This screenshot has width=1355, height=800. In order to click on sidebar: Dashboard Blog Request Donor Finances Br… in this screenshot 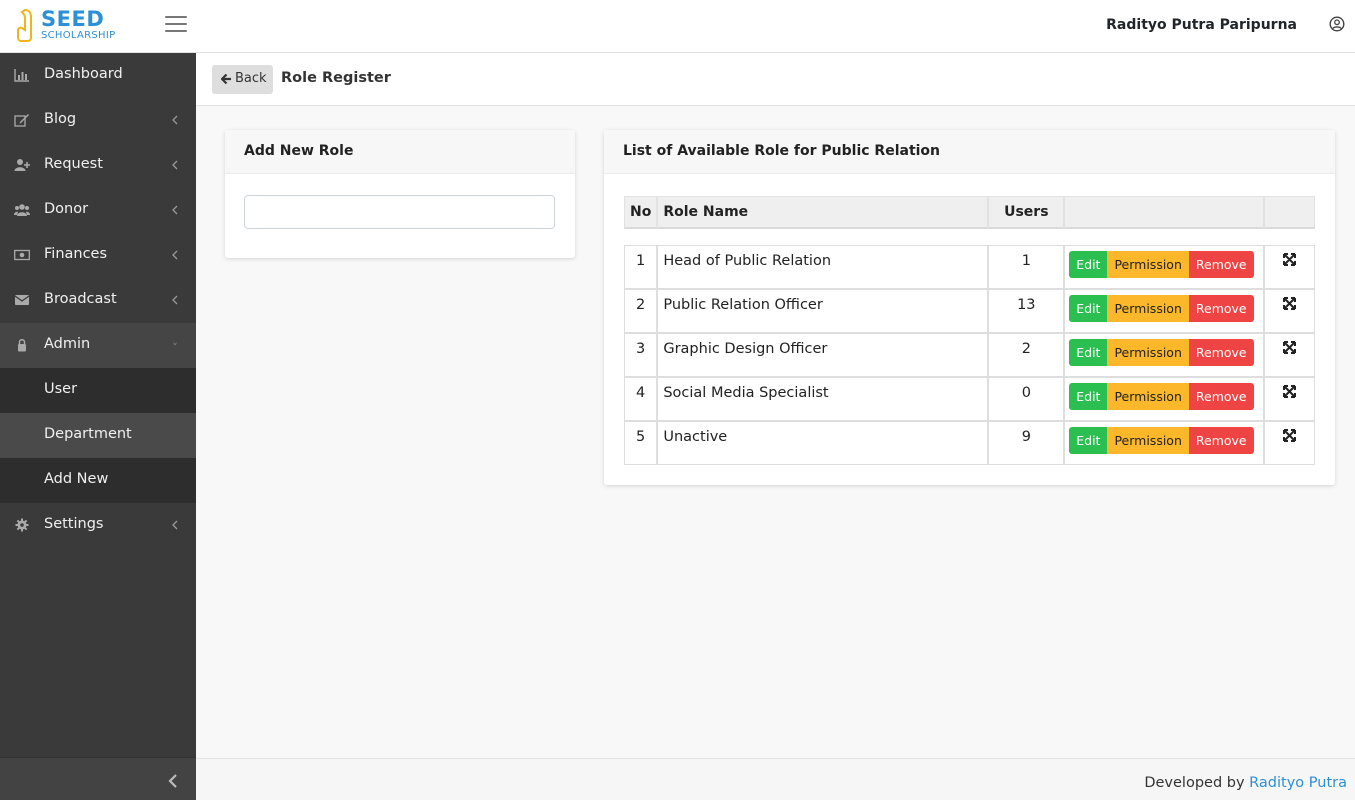, I will do `click(98, 426)`.